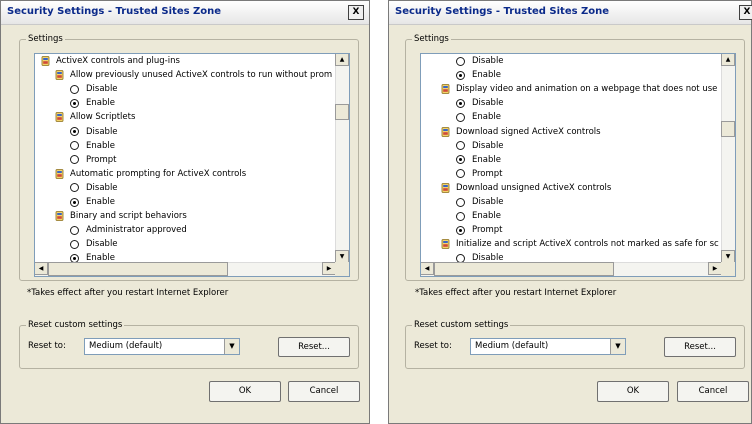  Describe the element at coordinates (118, 61) in the screenshot. I see `setting-label: ActiveX controls and plug-ins` at that location.